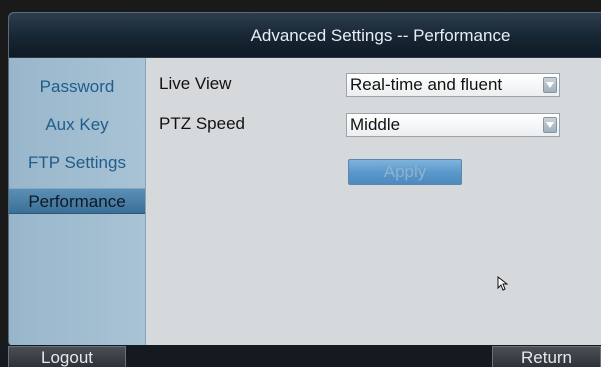  Describe the element at coordinates (202, 123) in the screenshot. I see `ptz-speed-label: PTZ Speed` at that location.